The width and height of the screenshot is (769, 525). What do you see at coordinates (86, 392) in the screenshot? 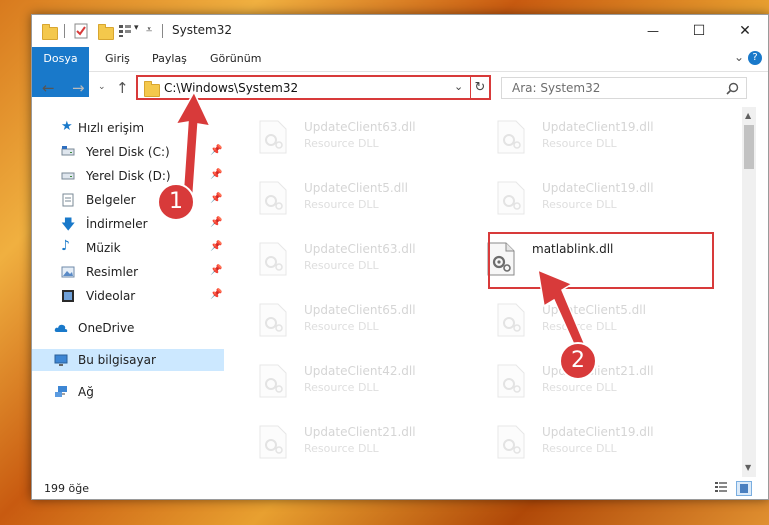
I see `nav-item-label: Ağ` at bounding box center [86, 392].